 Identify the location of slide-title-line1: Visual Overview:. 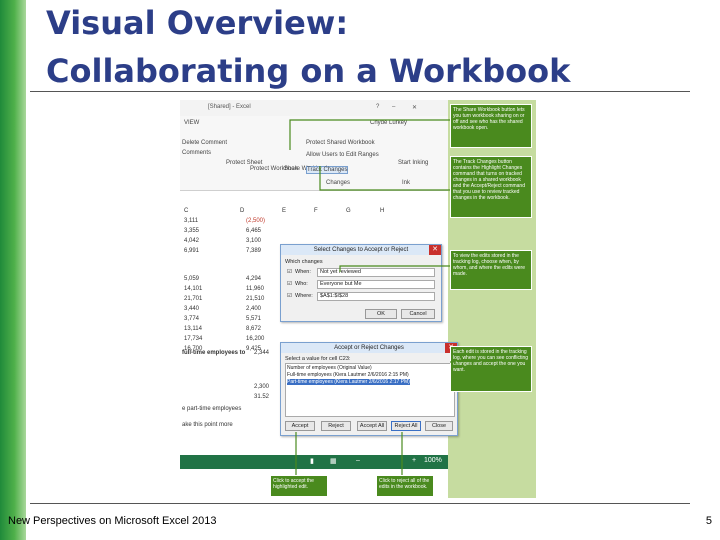
(197, 23).